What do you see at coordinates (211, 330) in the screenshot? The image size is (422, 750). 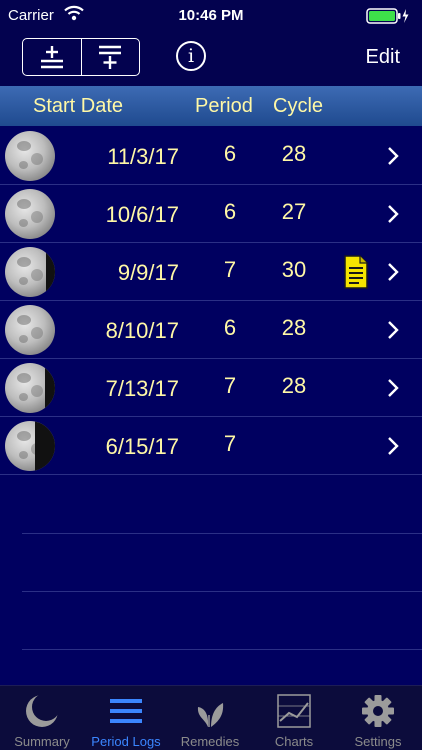 I see `period-log-row: 8/10/17 6 28` at bounding box center [211, 330].